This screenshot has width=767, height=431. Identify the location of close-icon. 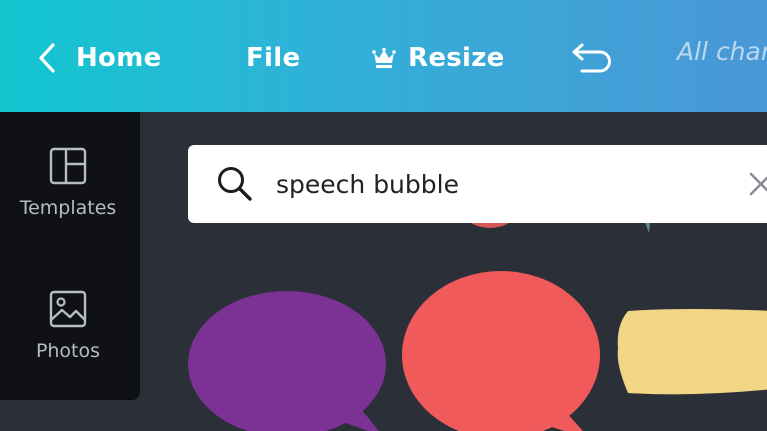
(757, 184).